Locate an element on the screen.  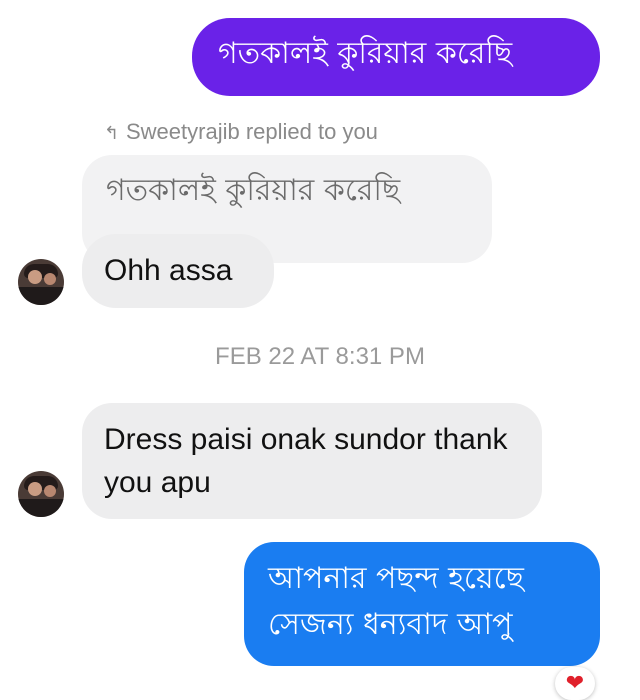
message-timestamp: FEB 22 AT 8:31 PM is located at coordinates (320, 356).